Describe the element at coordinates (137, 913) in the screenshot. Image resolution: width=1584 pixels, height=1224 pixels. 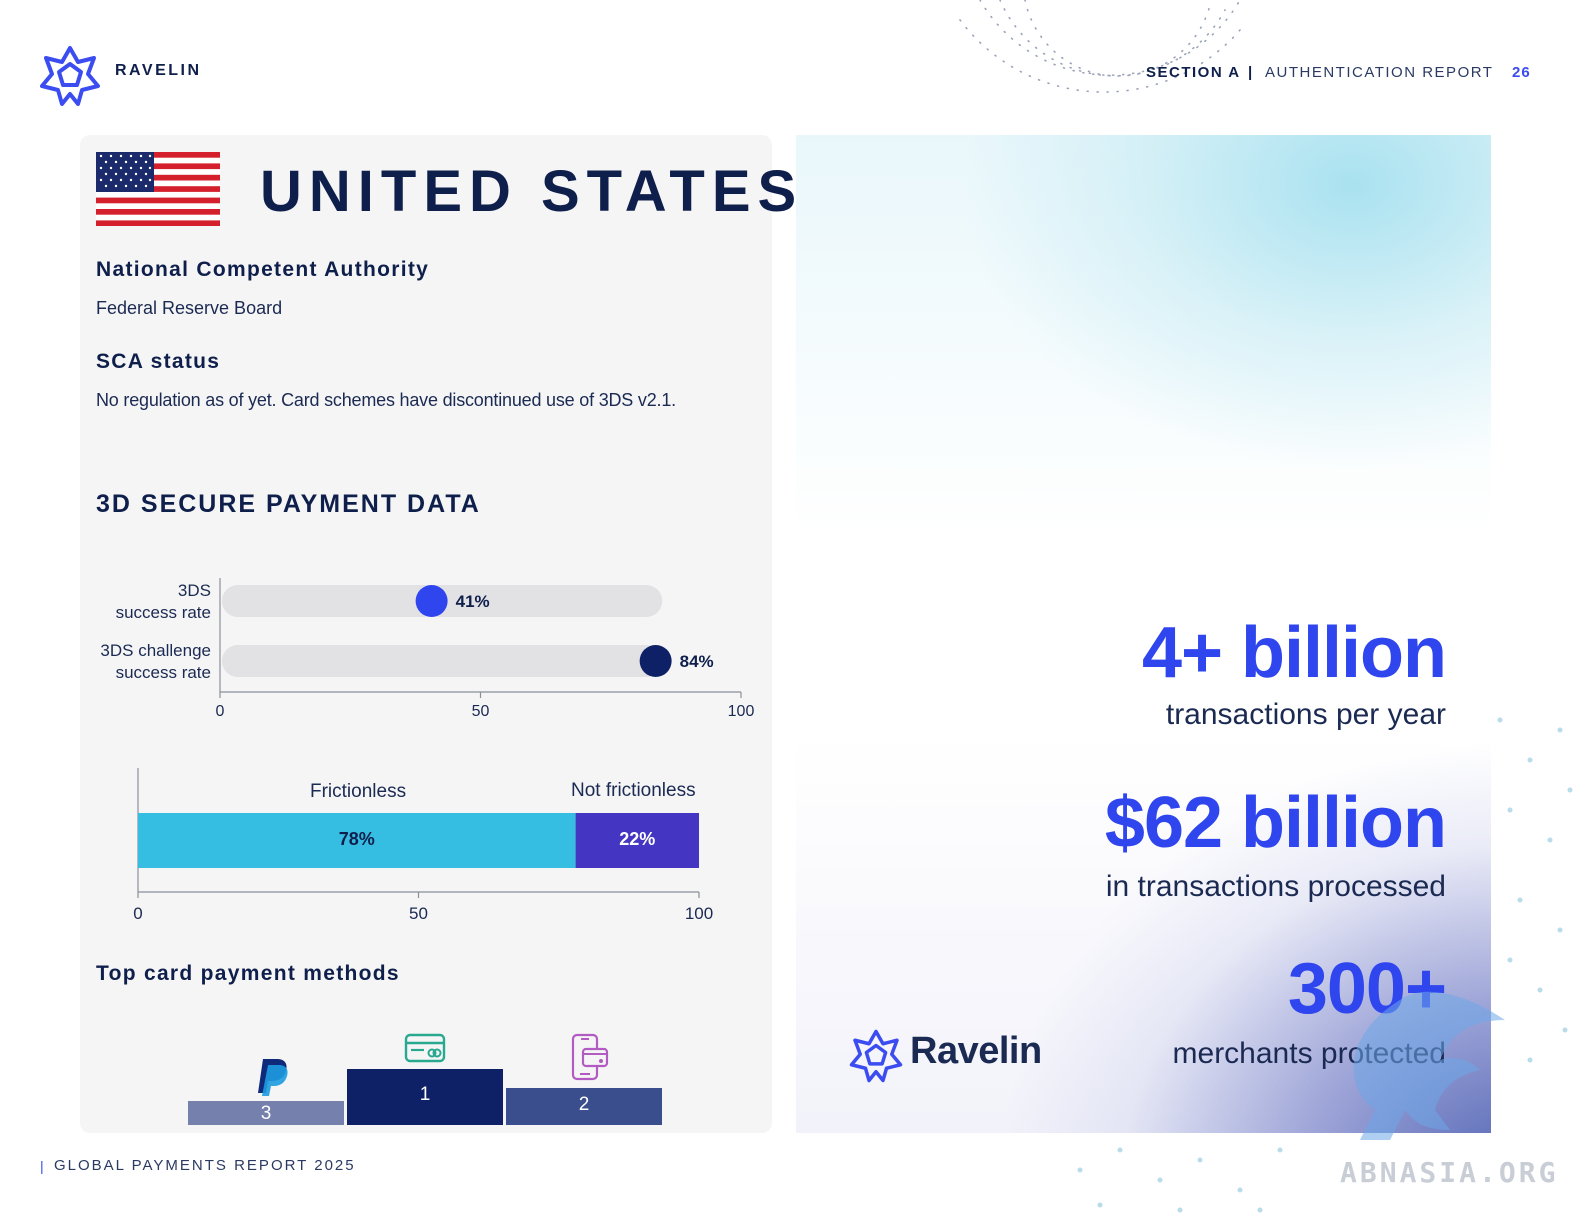
I see `friction-tick-label-0: 0` at that location.